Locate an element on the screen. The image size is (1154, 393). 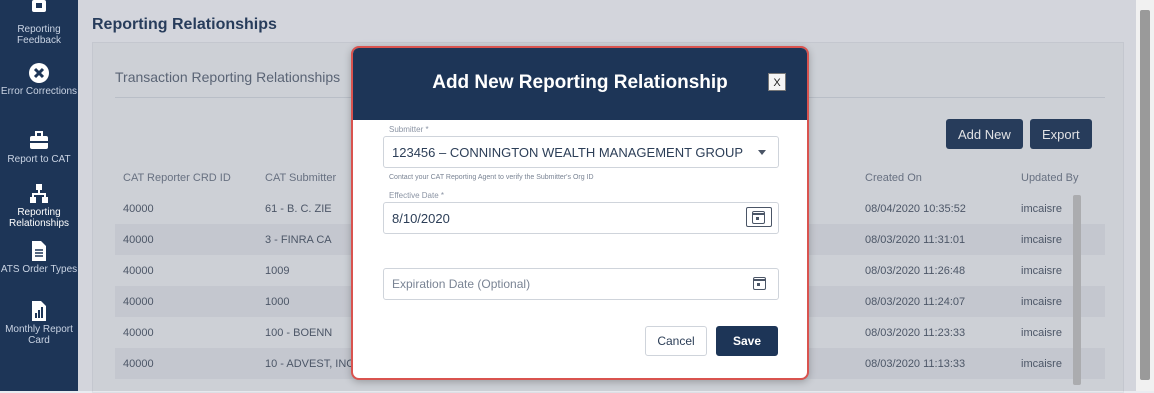
sidebar-item-error-corrections: Error Corrections is located at coordinates (39, 79).